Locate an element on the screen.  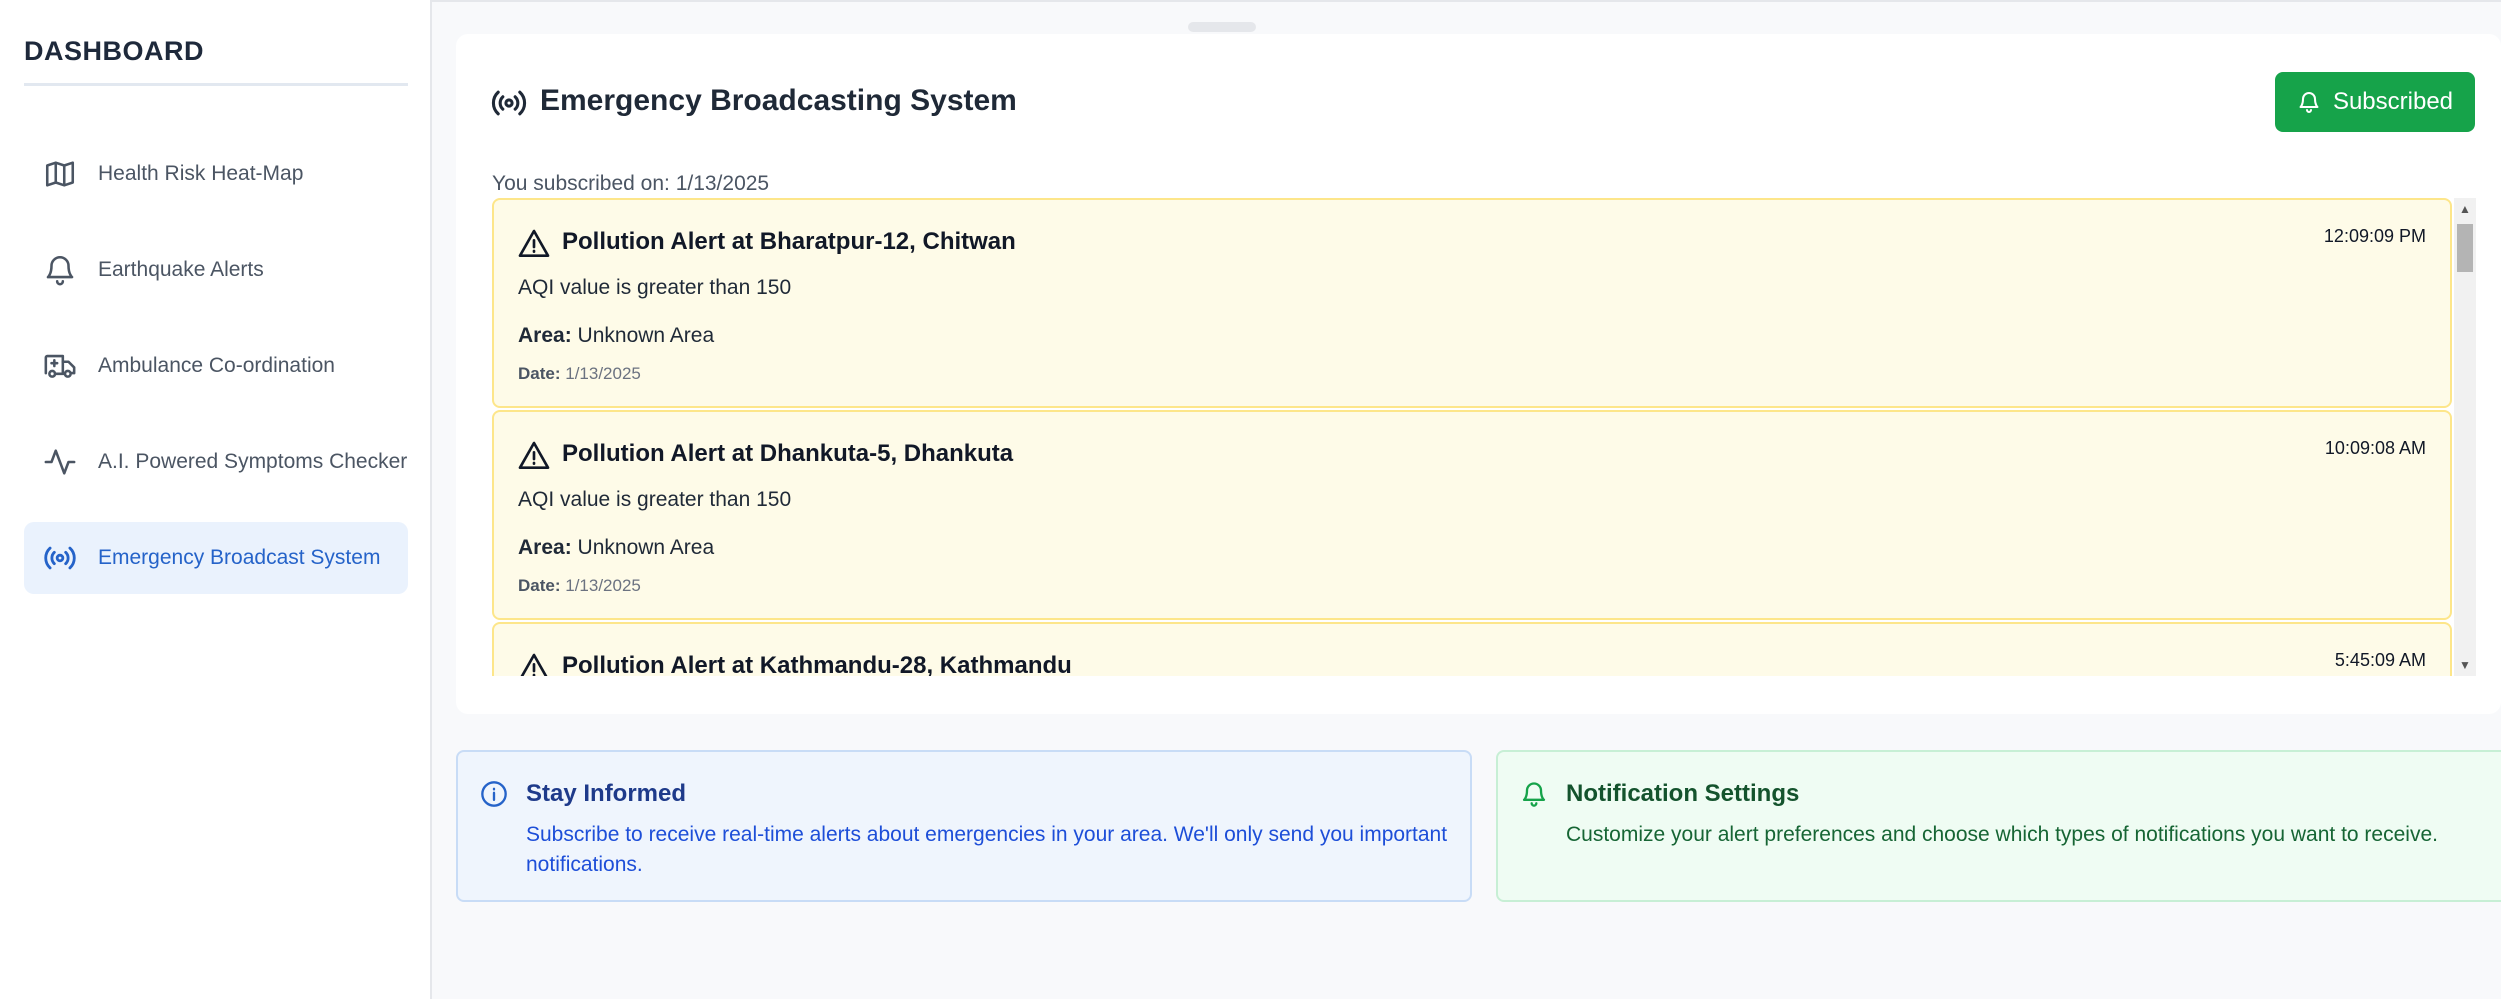
alert-time: 10:09:08 AM is located at coordinates (2375, 448).